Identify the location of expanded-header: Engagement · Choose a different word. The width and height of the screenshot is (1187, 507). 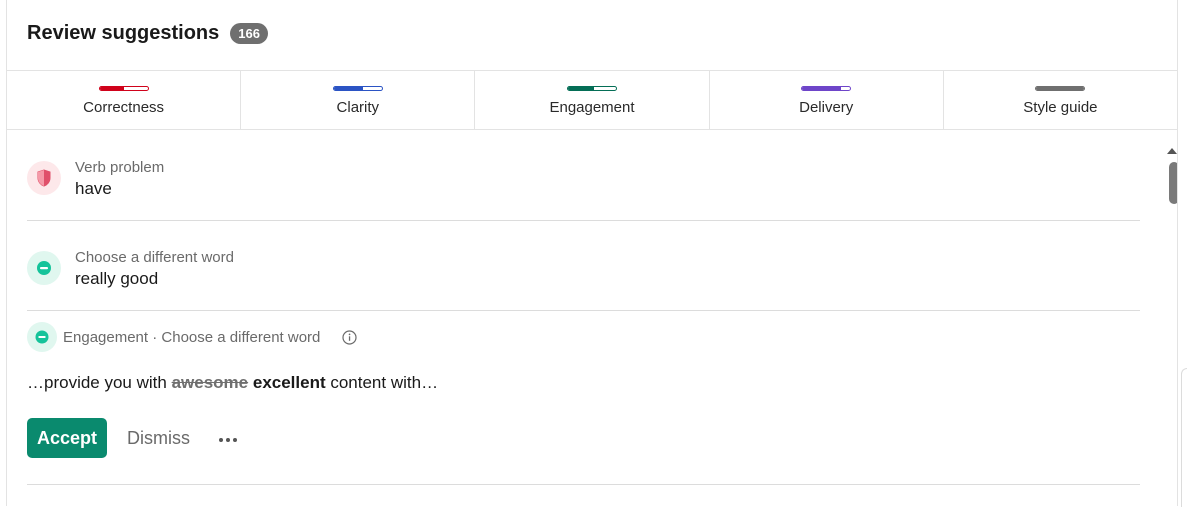
(192, 337).